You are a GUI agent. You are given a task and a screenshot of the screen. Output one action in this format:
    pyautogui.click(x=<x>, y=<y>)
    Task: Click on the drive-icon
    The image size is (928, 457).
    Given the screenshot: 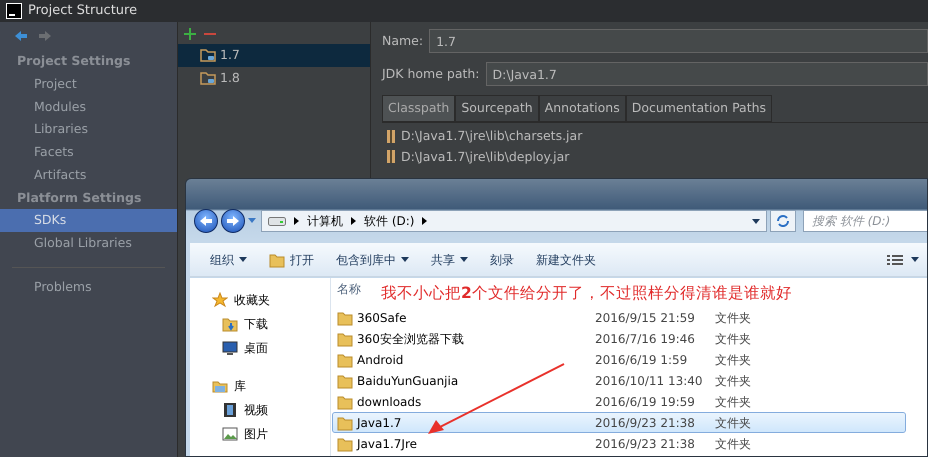 What is the action you would take?
    pyautogui.click(x=277, y=221)
    